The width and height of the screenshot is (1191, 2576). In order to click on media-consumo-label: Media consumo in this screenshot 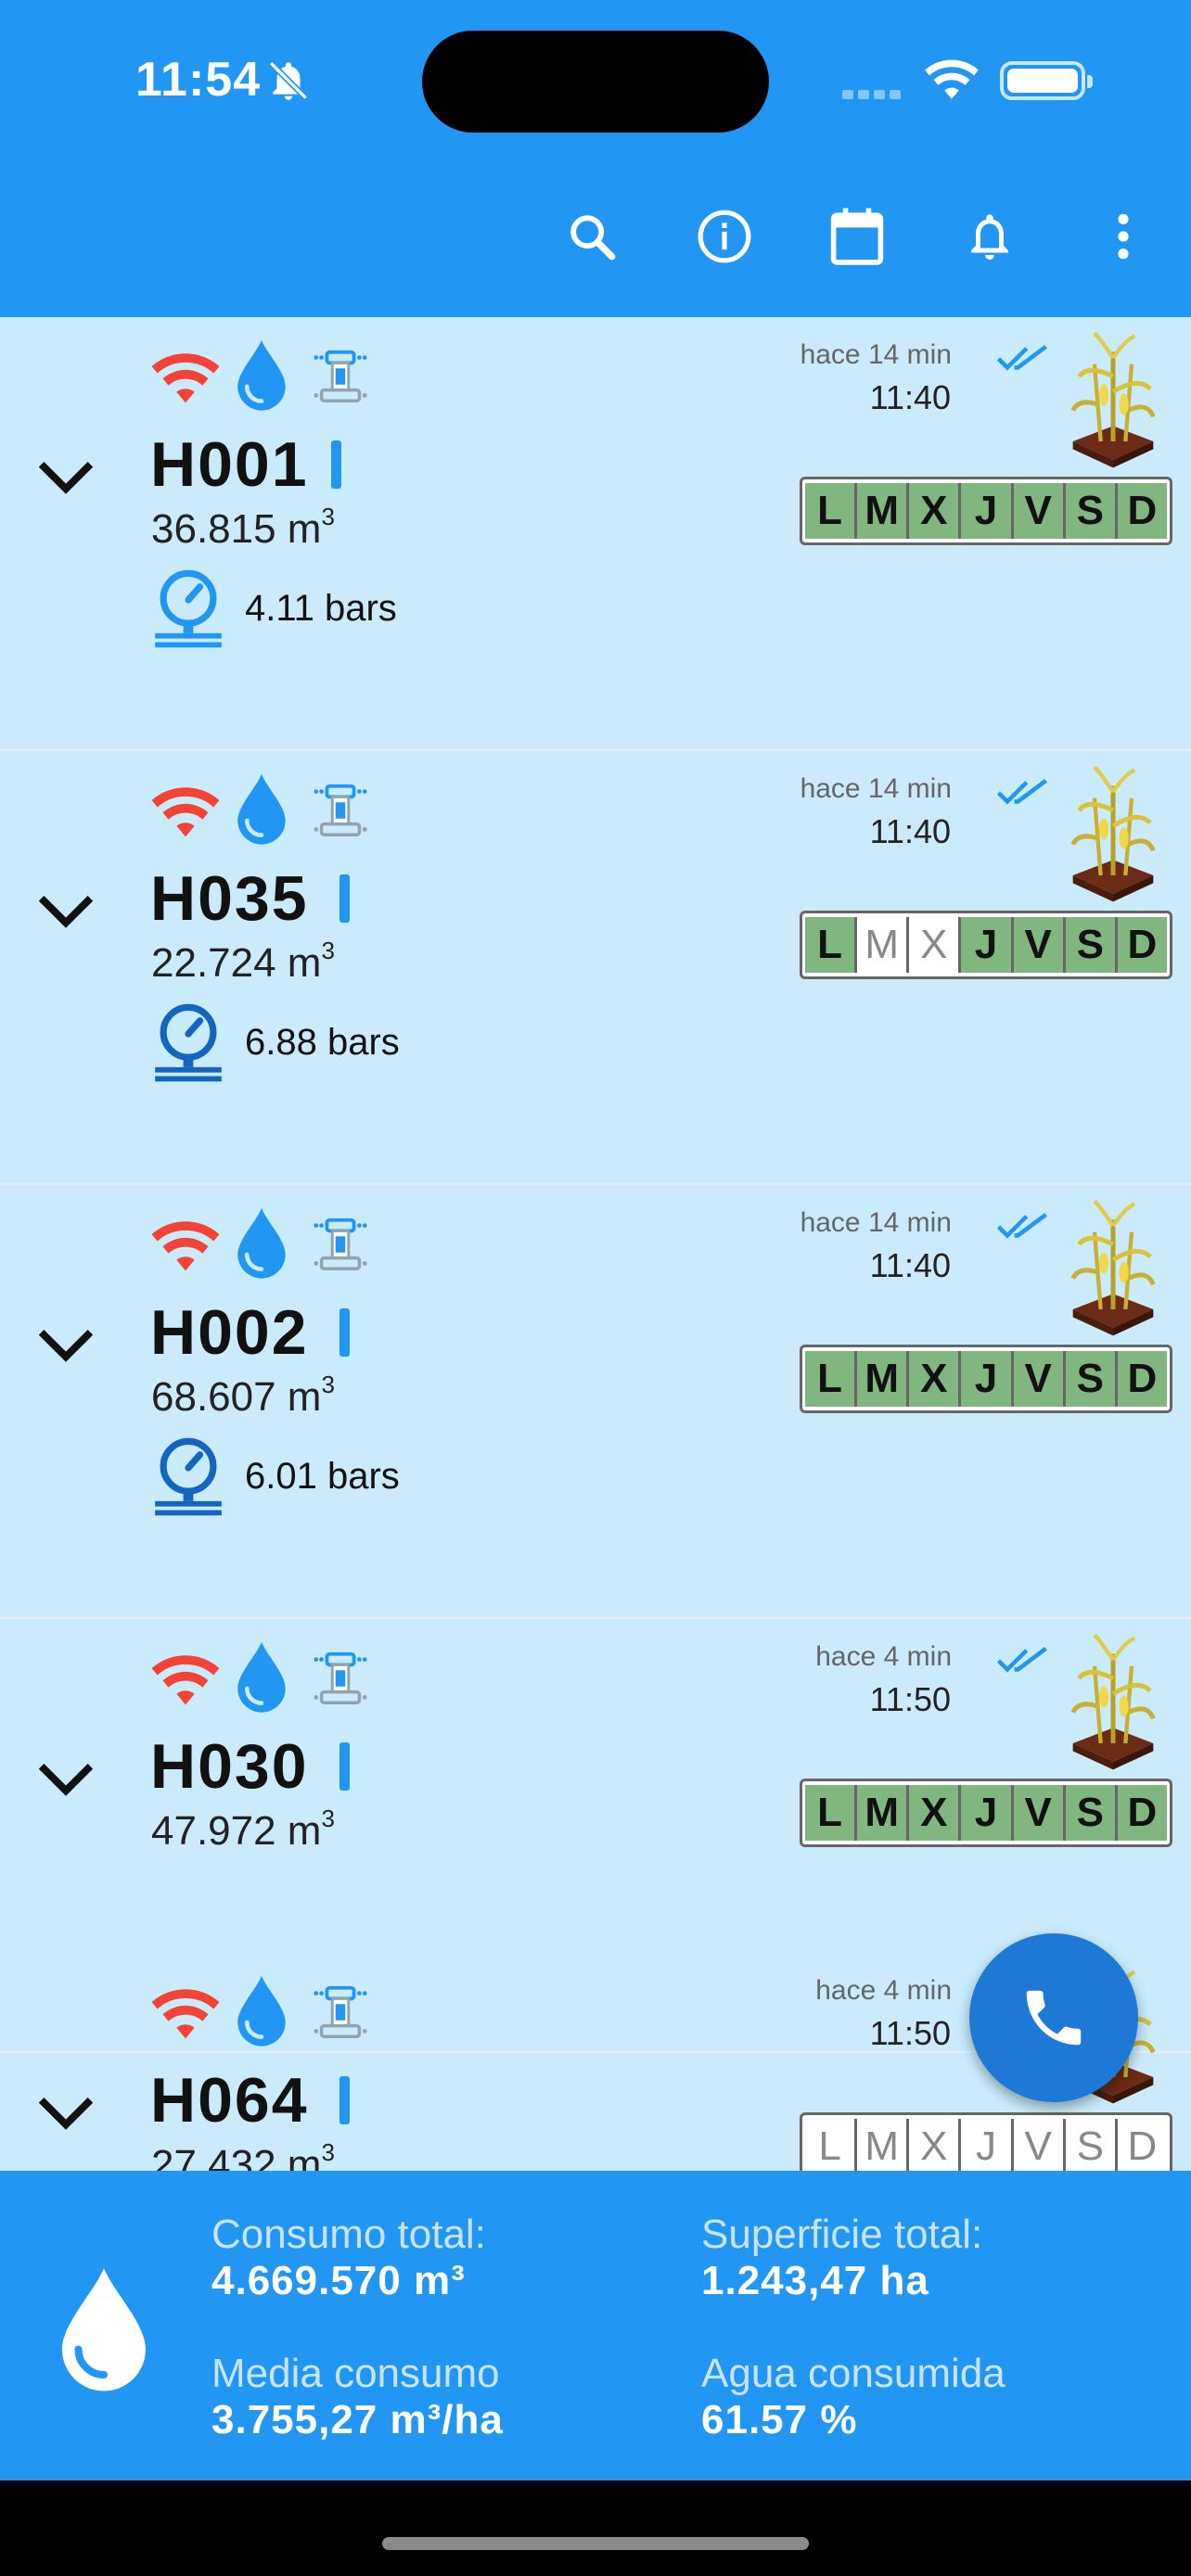, I will do `click(355, 2373)`.